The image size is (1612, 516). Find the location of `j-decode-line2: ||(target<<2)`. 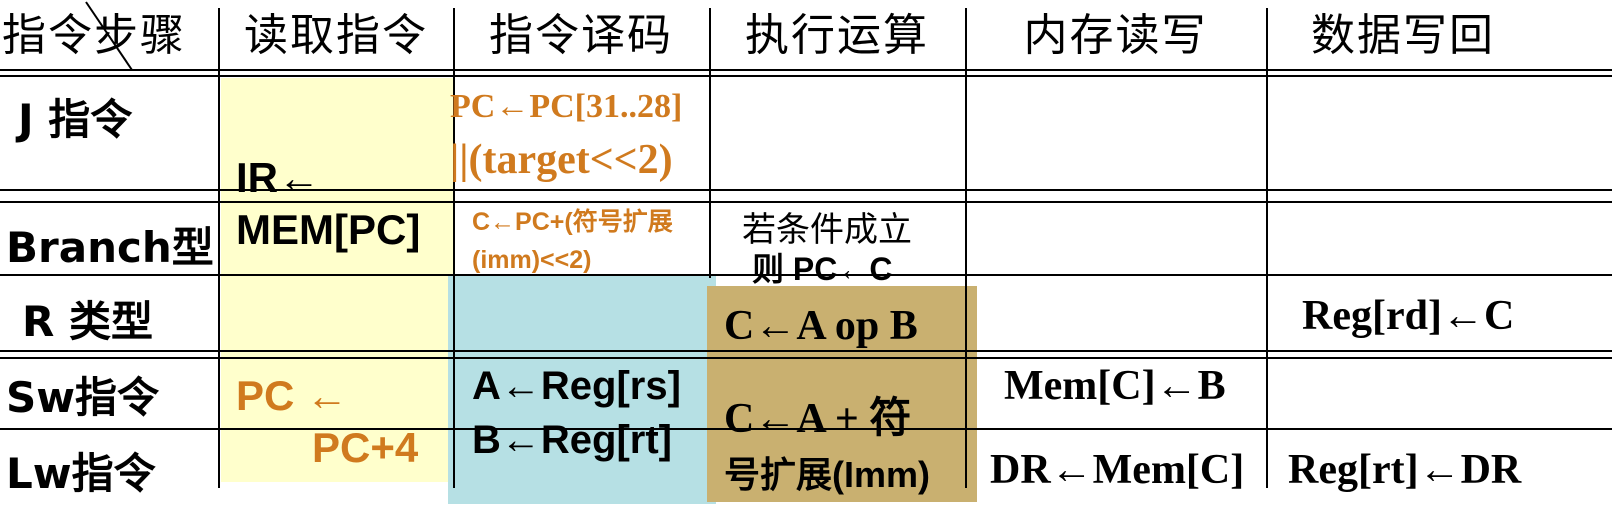

j-decode-line2: ||(target<<2) is located at coordinates (561, 160).